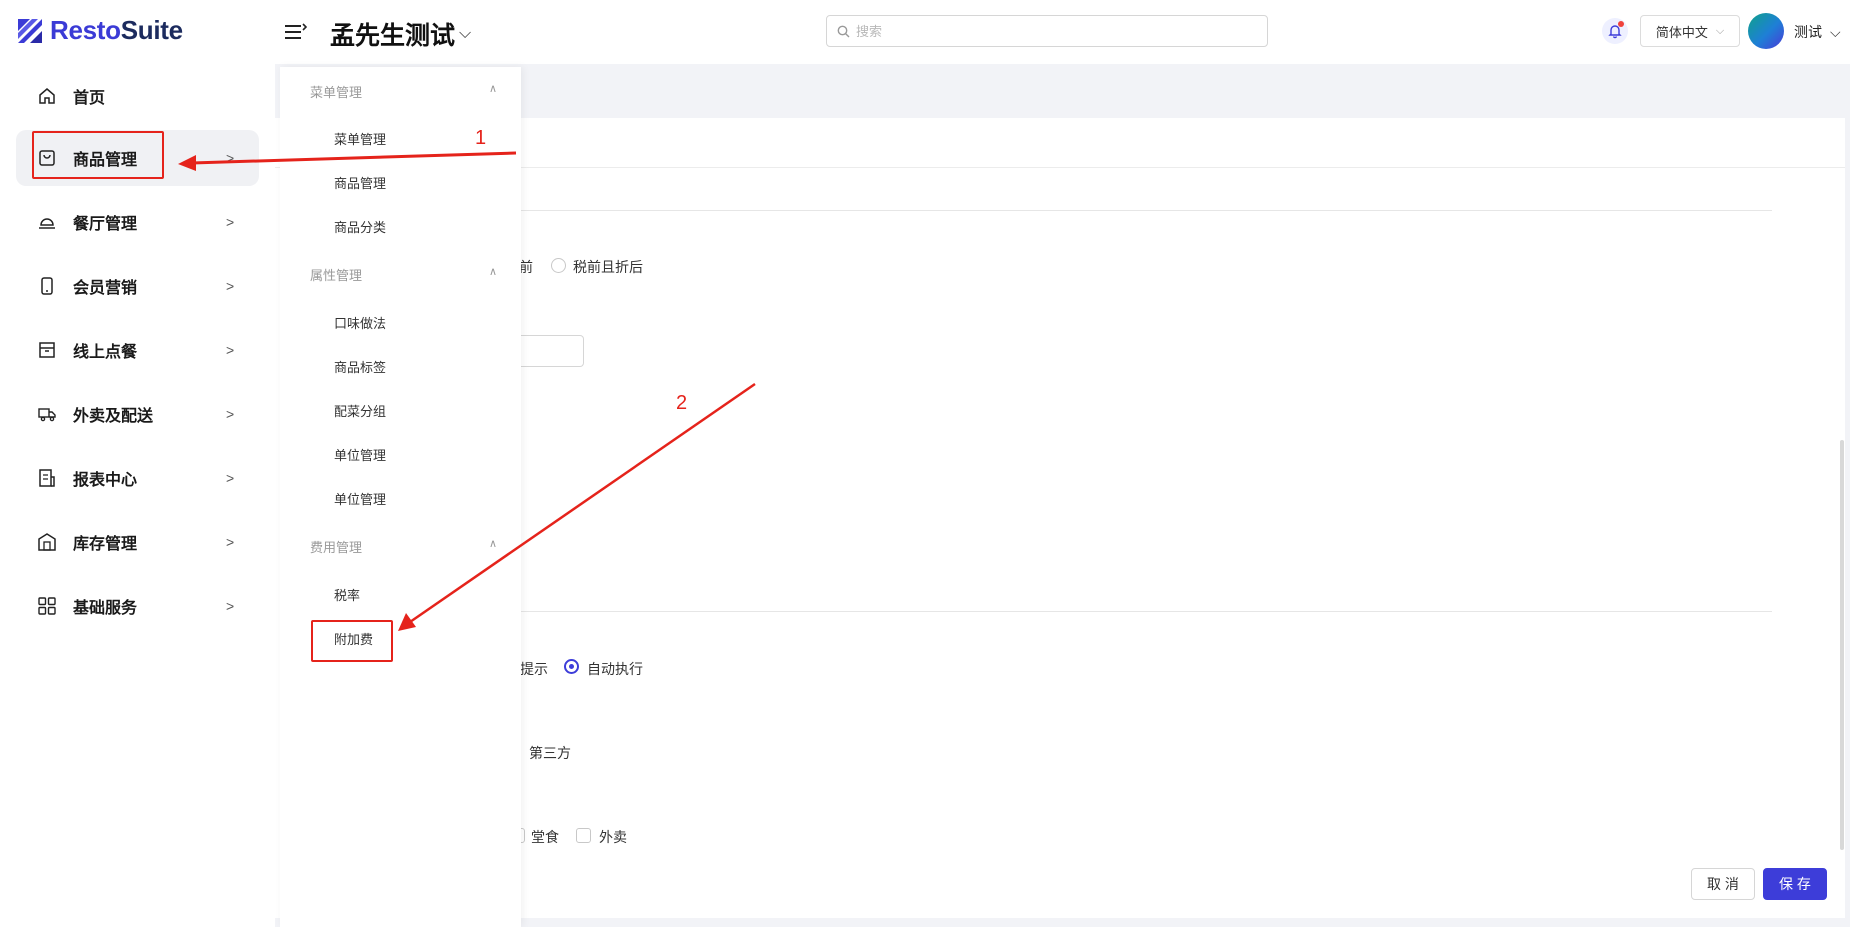 The image size is (1850, 927). I want to click on top-bar: RestoSuite 孟先生测试 ⌵ 简体中文 ⌵ 测试 ⌵, so click(925, 32).